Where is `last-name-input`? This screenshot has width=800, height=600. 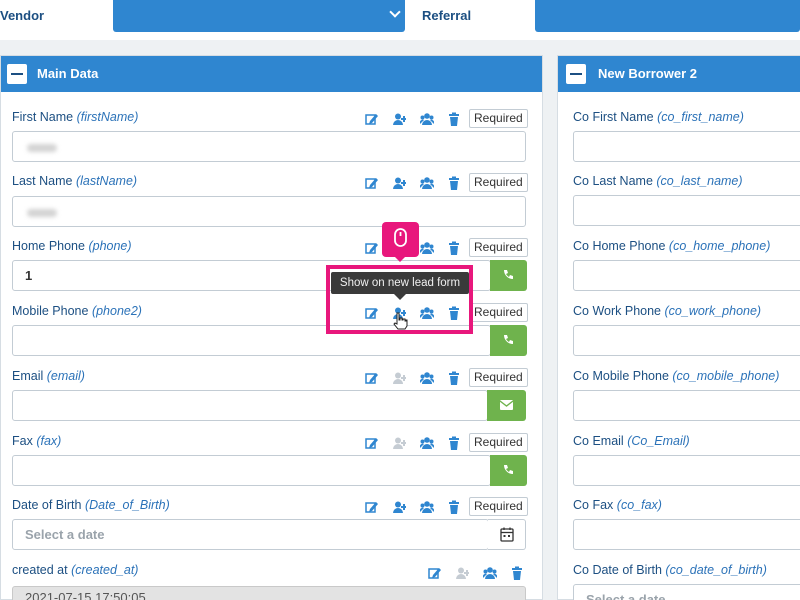
last-name-input is located at coordinates (269, 211).